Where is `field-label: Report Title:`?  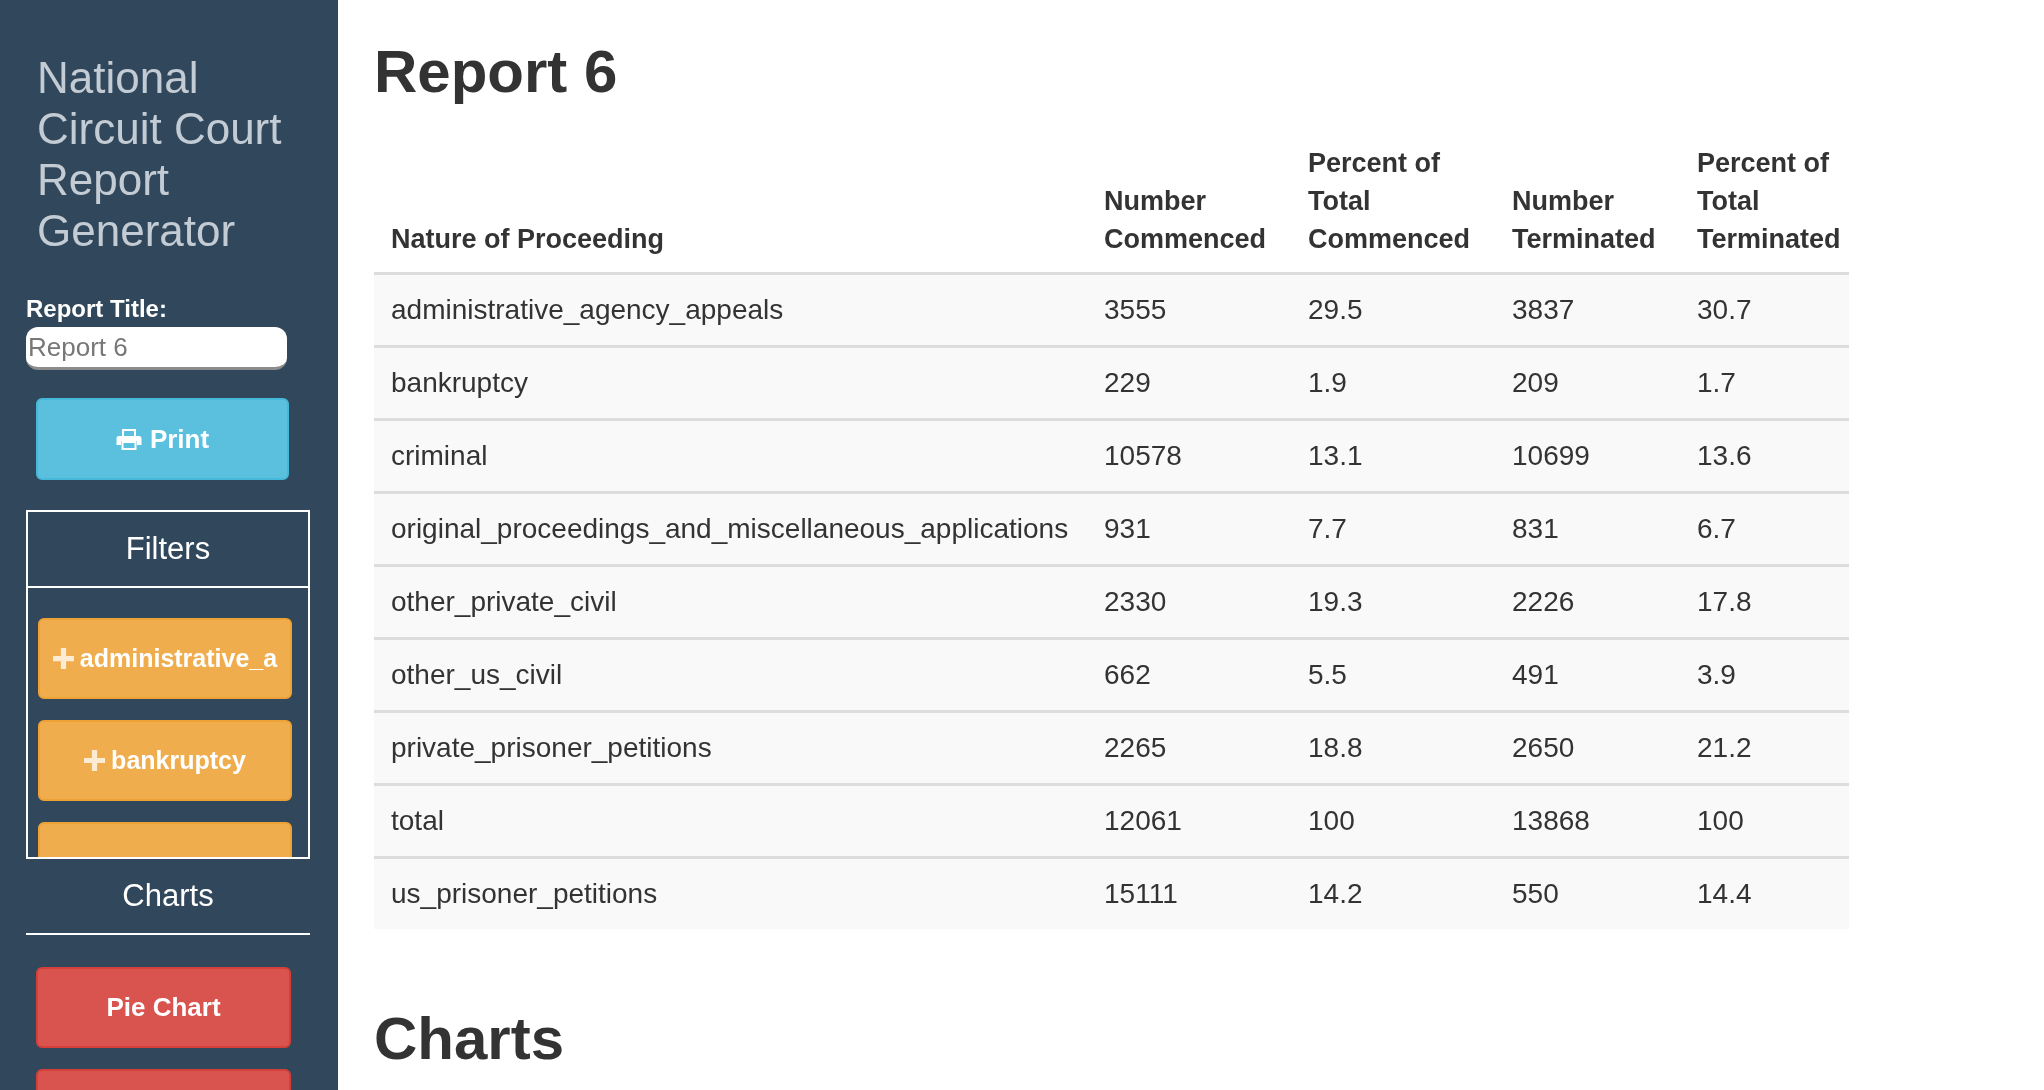
field-label: Report Title: is located at coordinates (97, 309).